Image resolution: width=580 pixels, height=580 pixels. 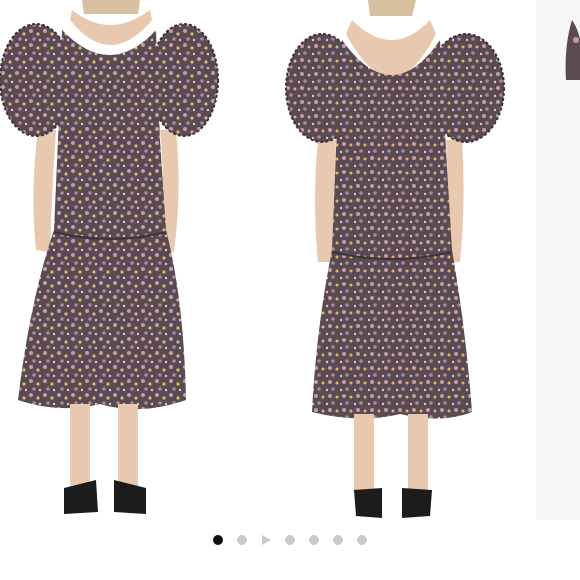 What do you see at coordinates (266, 540) in the screenshot?
I see `play-icon` at bounding box center [266, 540].